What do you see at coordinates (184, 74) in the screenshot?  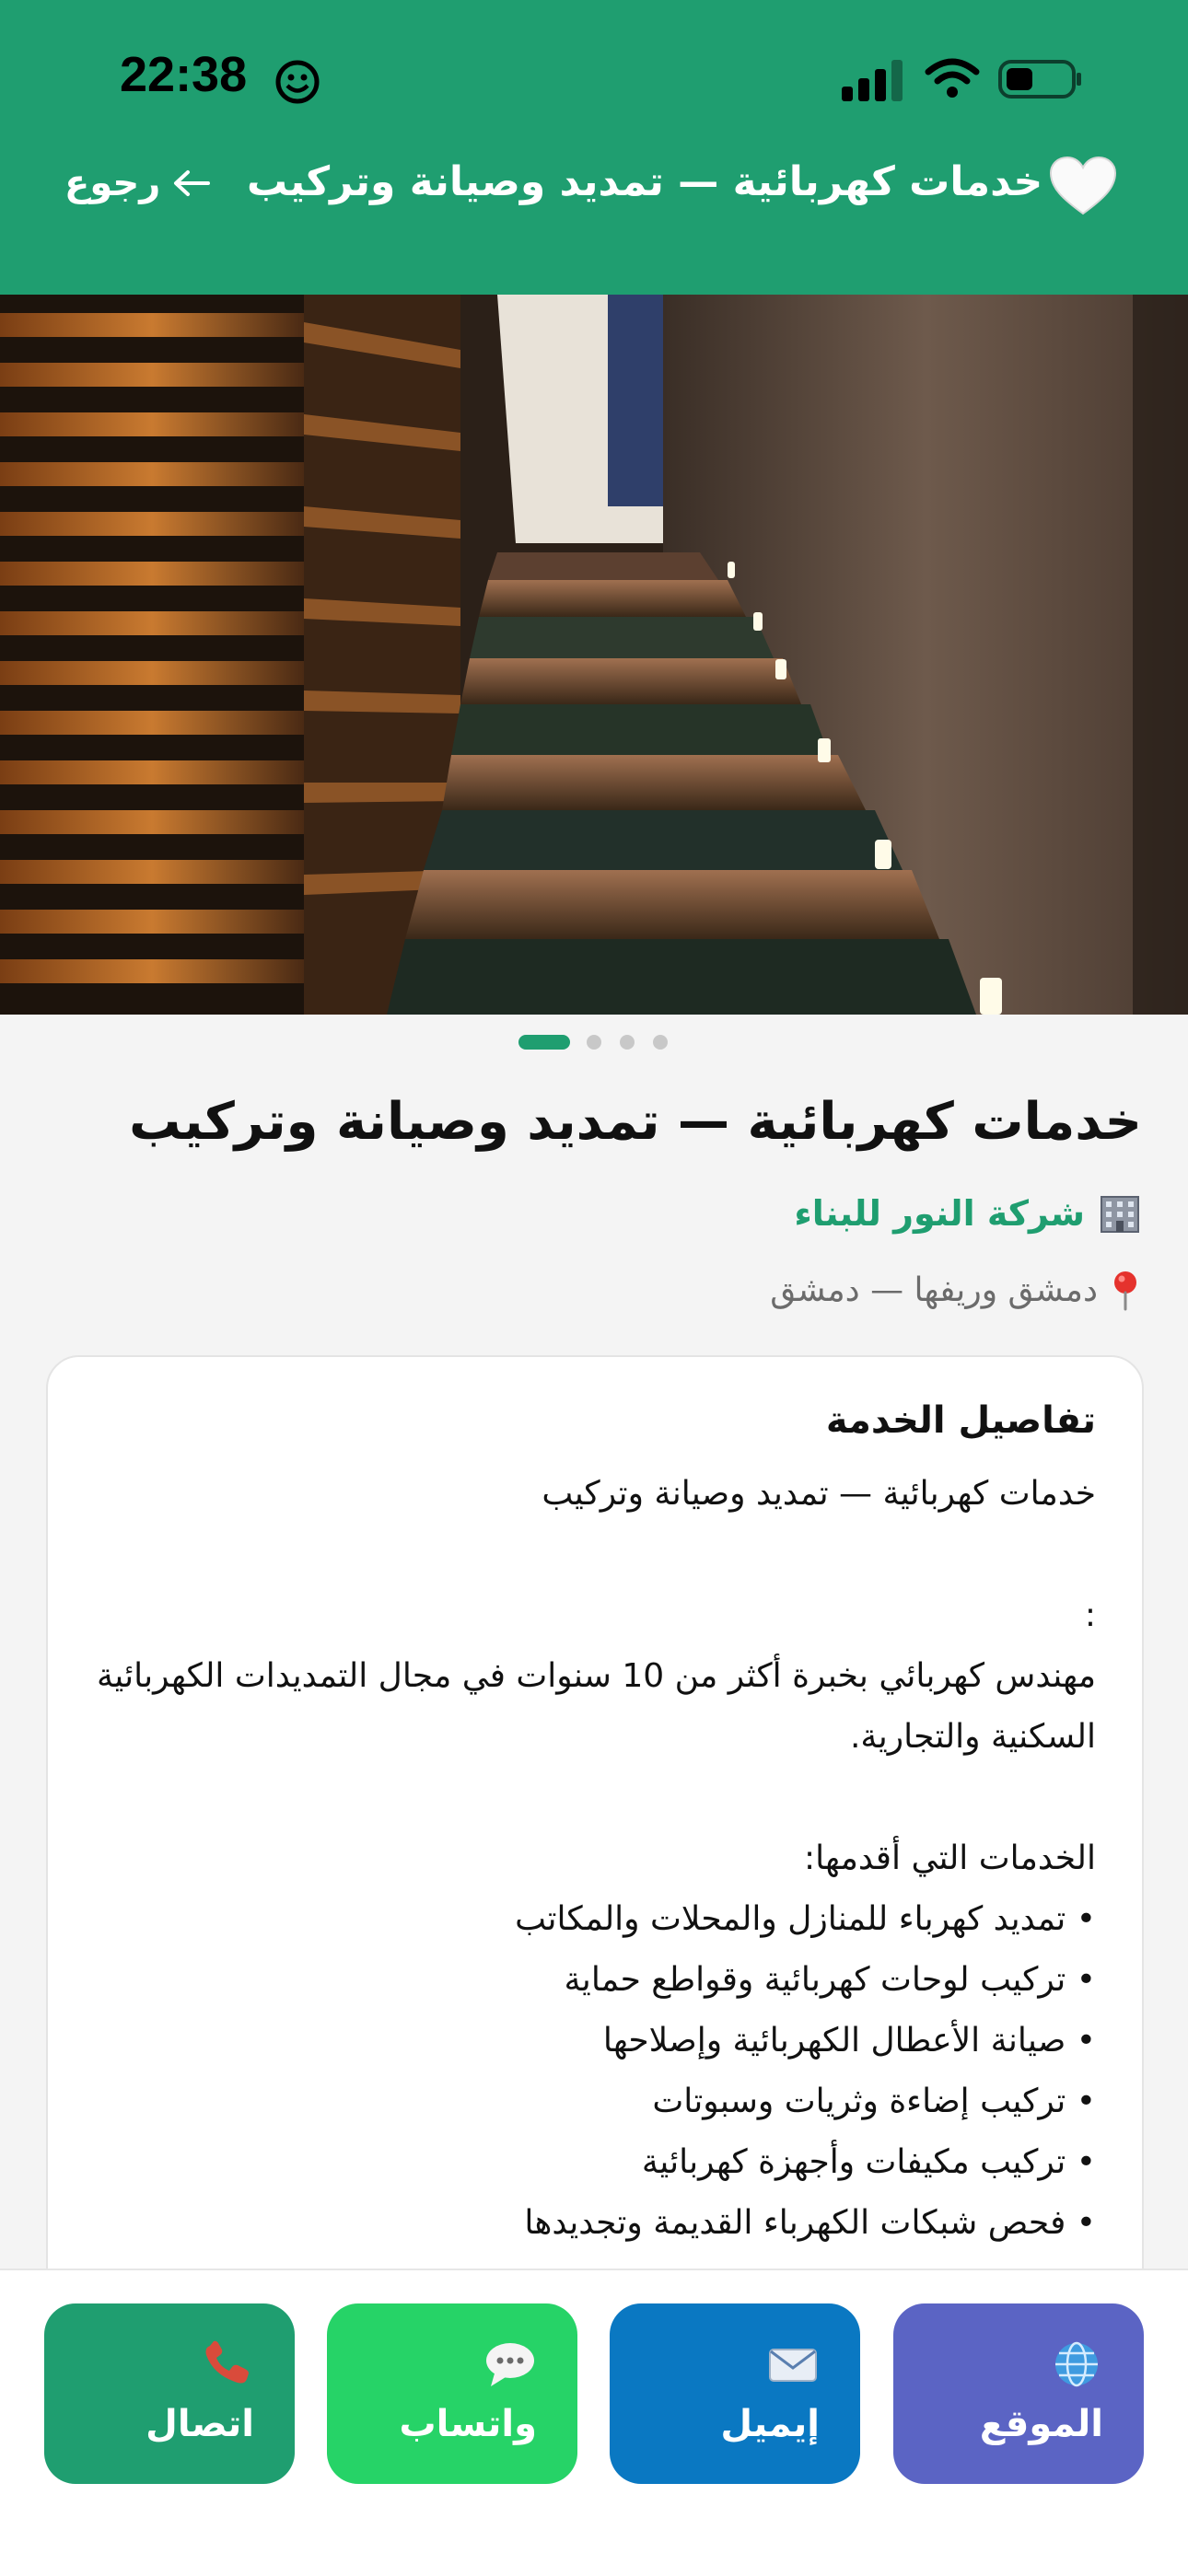 I see `status-time: 22:38` at bounding box center [184, 74].